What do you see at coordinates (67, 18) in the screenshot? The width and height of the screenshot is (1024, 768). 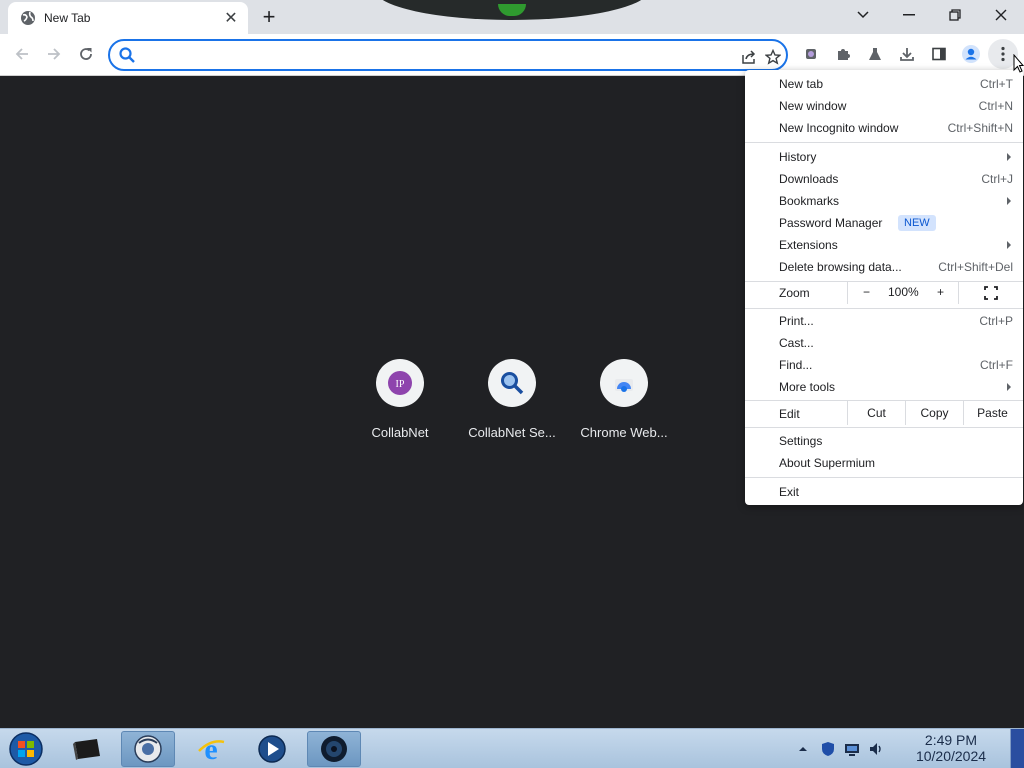 I see `tab-title: New Tab` at bounding box center [67, 18].